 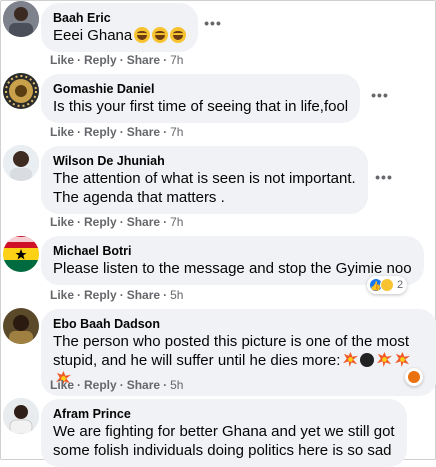 I want to click on reactions-summary, so click(x=414, y=377).